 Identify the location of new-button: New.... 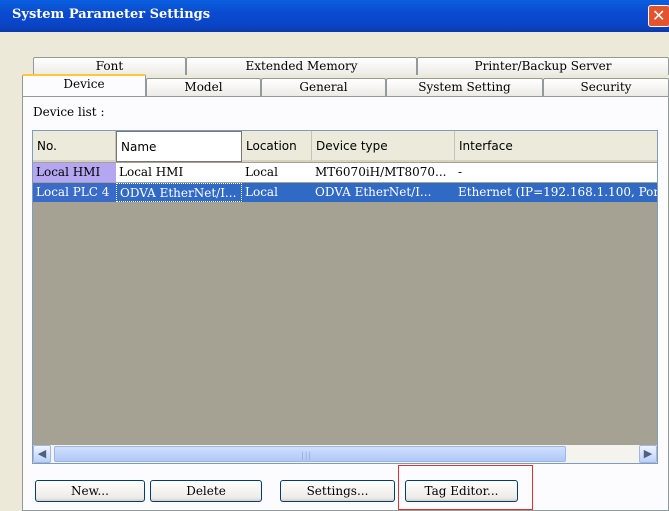
(90, 491).